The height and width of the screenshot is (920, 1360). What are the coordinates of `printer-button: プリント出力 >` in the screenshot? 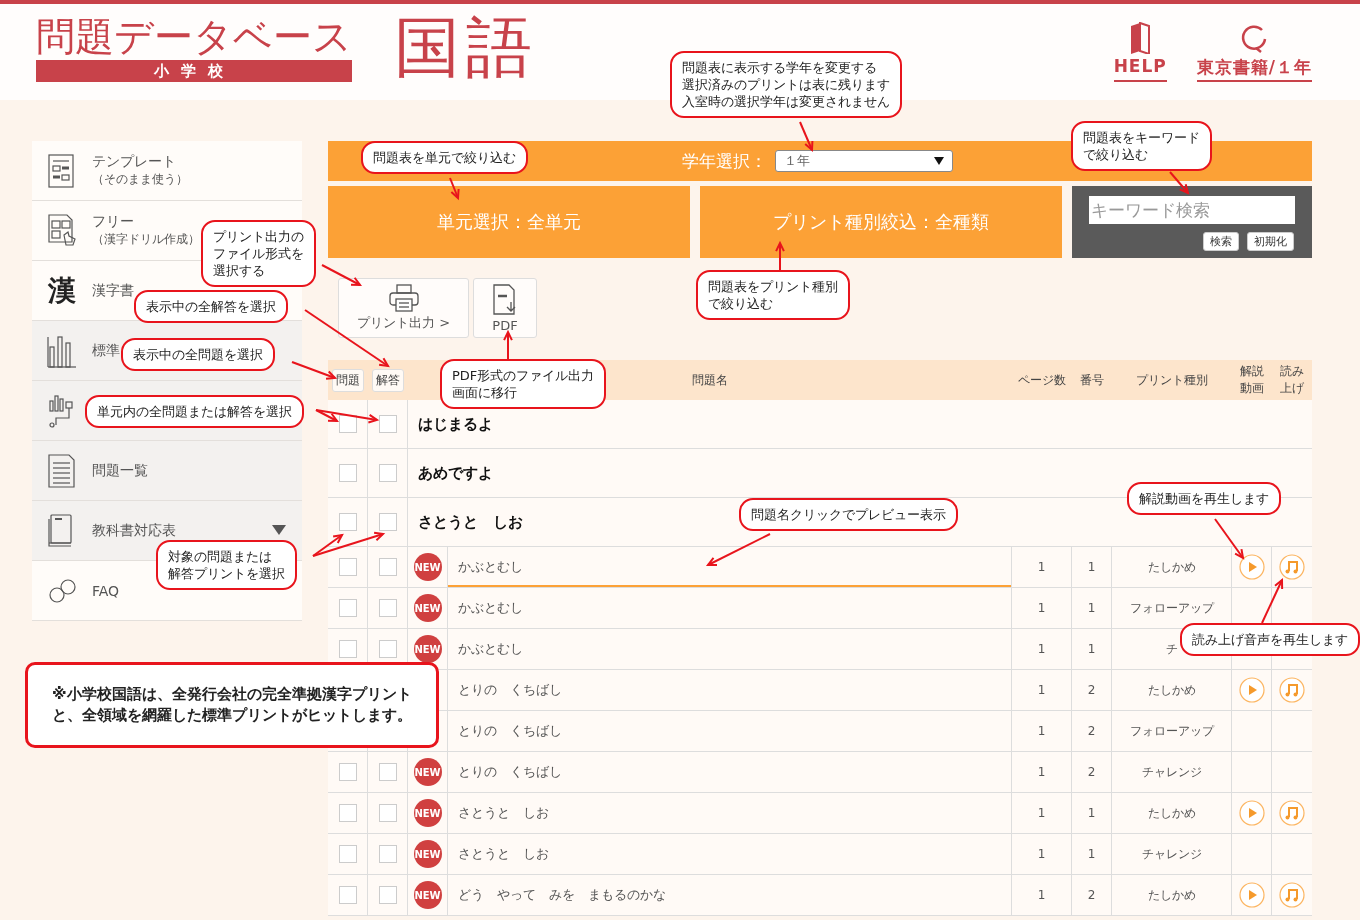 It's located at (404, 308).